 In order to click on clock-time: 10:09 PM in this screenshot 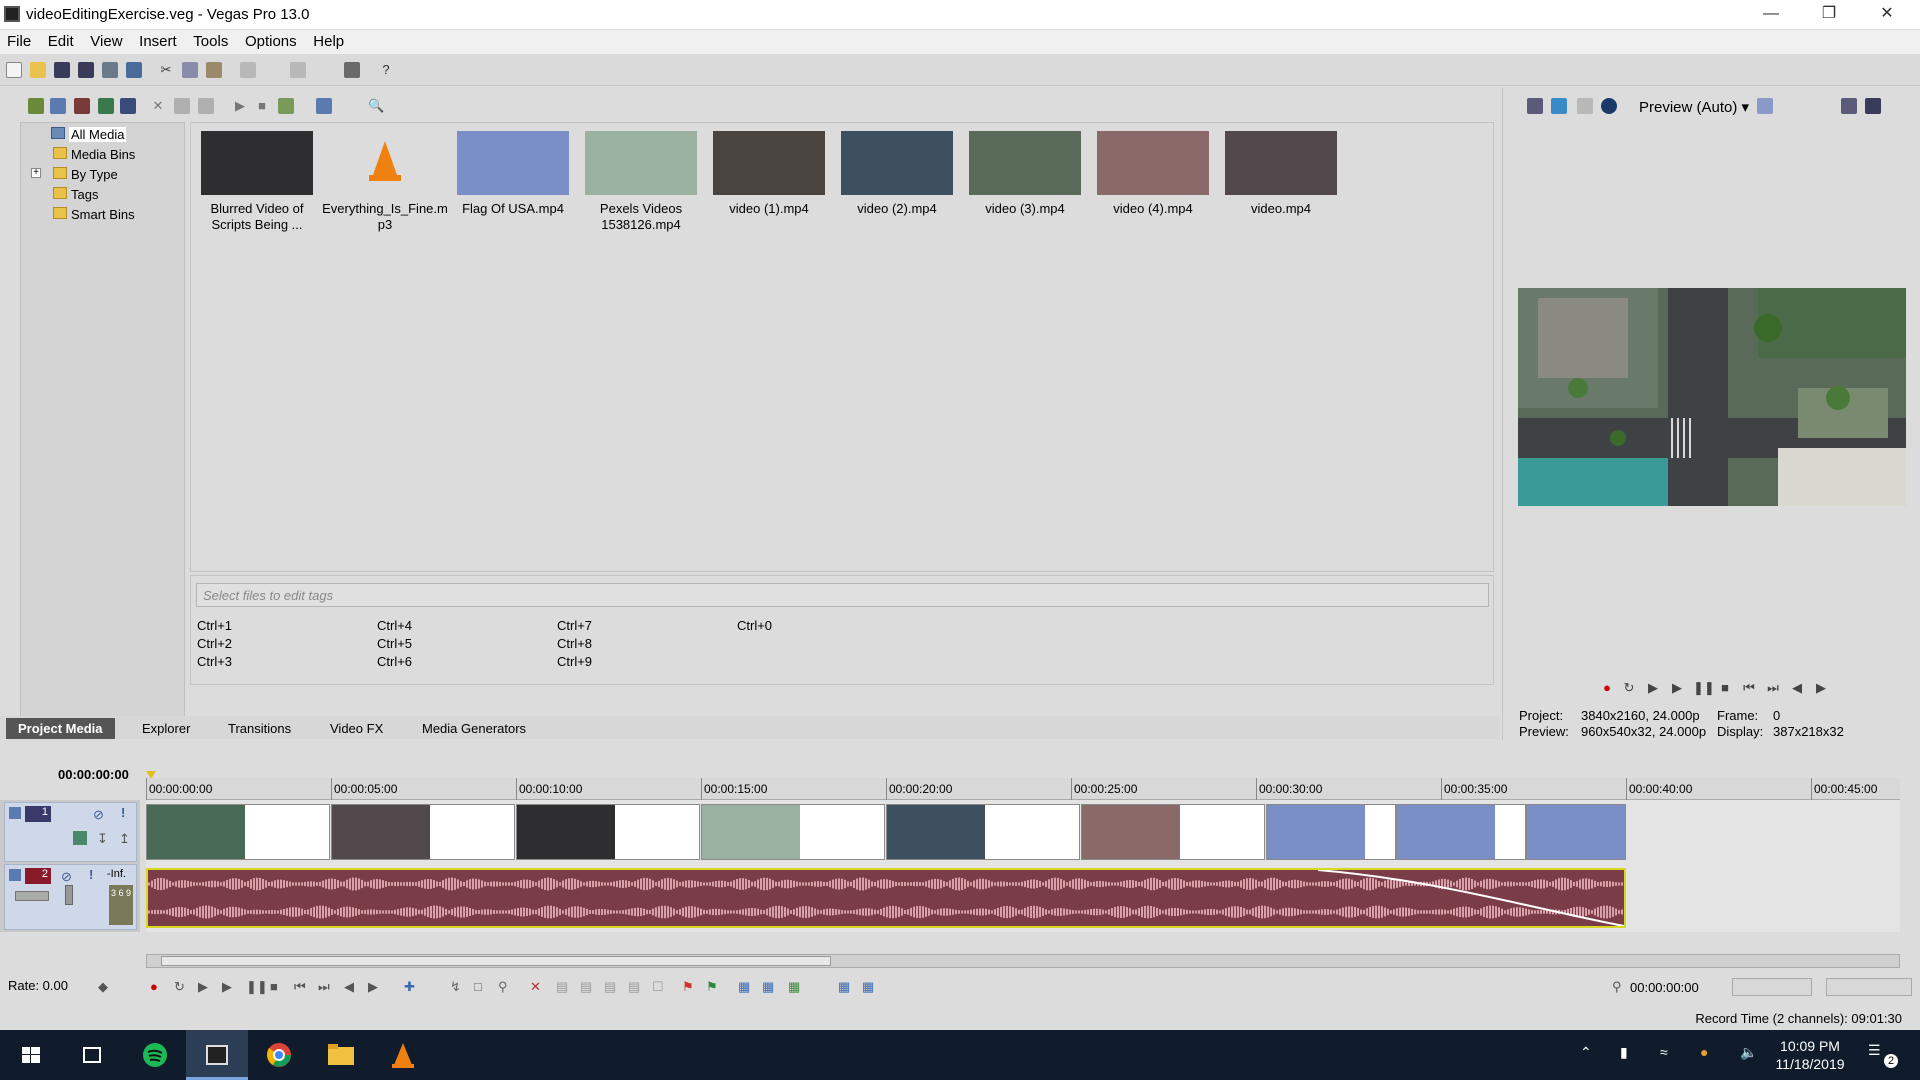, I will do `click(1810, 1046)`.